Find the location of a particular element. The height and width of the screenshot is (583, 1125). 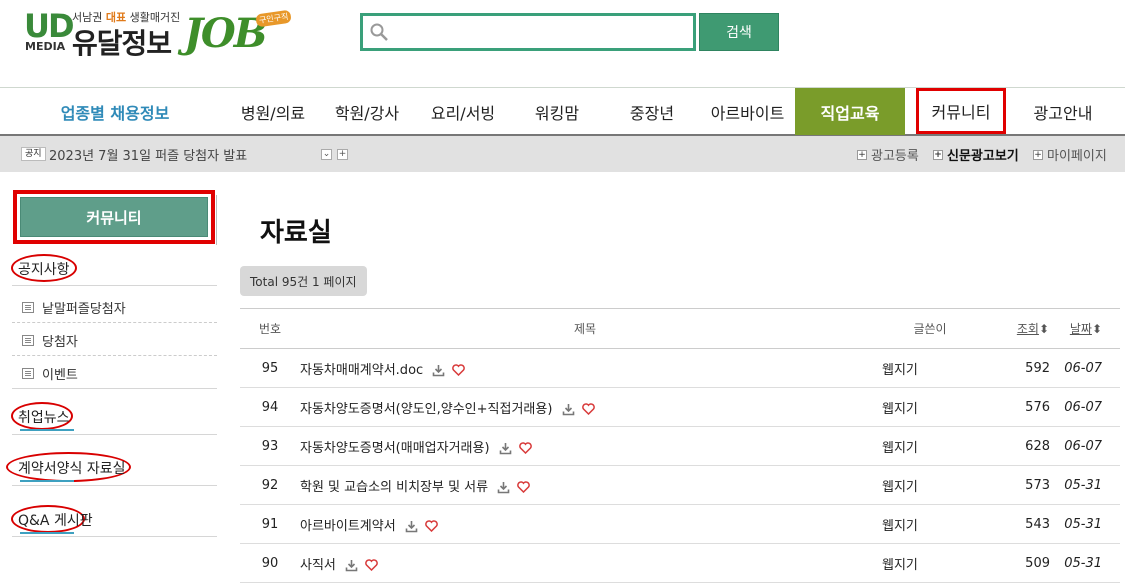

date-sort-label: 날짜 is located at coordinates (1080, 329).